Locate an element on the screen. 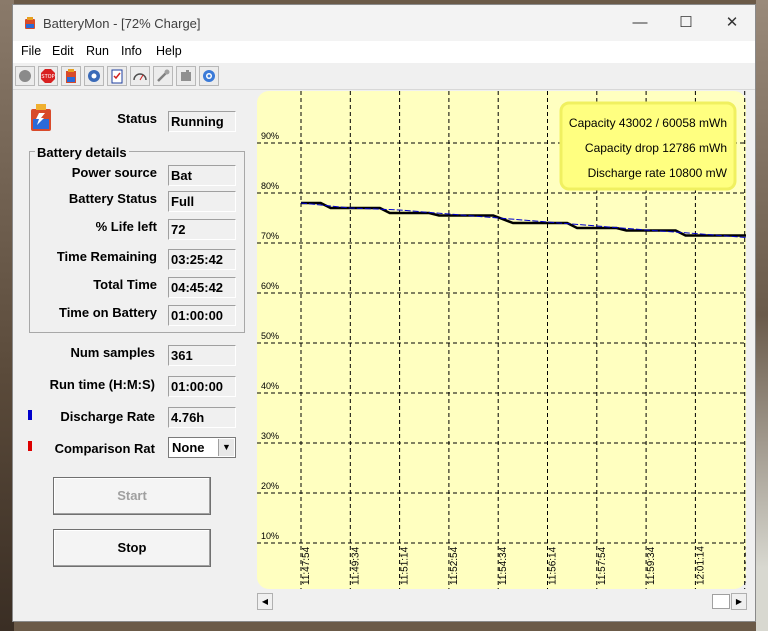  status-value: Running is located at coordinates (202, 121).